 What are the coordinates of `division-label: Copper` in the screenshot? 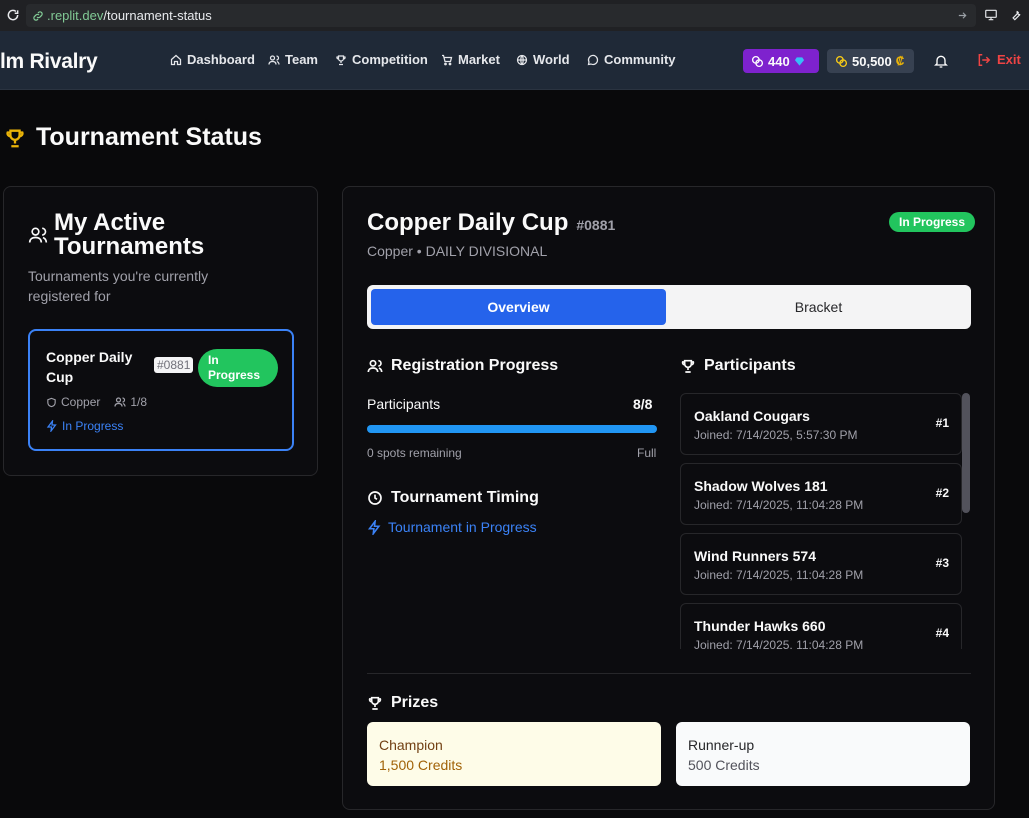 It's located at (81, 402).